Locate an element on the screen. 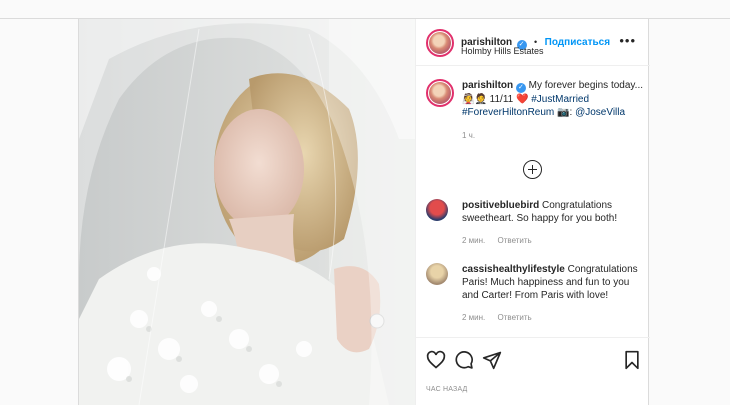  post-timestamp: ЧАС НАЗАД is located at coordinates (447, 389).